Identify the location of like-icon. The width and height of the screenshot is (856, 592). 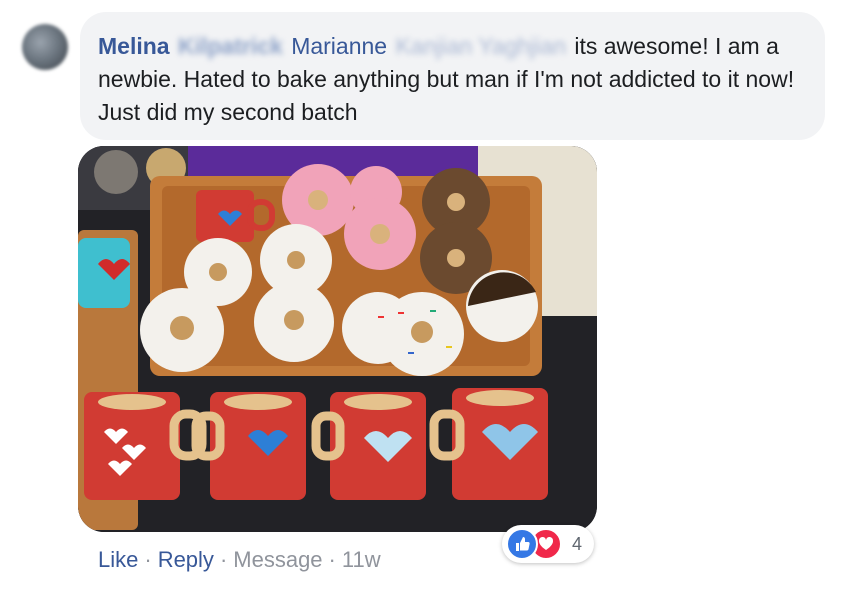
(522, 544).